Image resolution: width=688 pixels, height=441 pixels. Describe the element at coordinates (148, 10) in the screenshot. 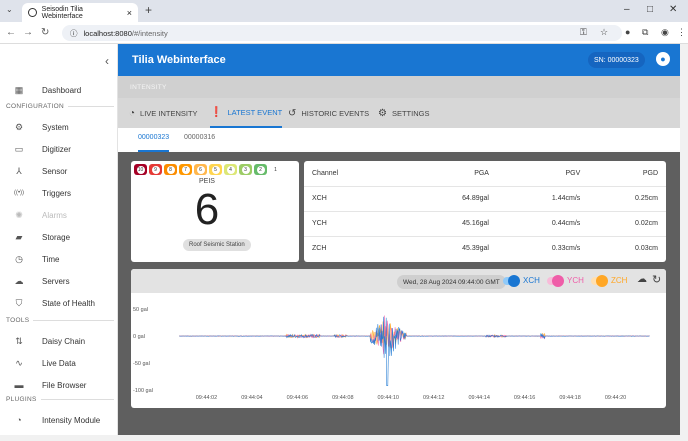

I see `new-tab-icon: +` at that location.